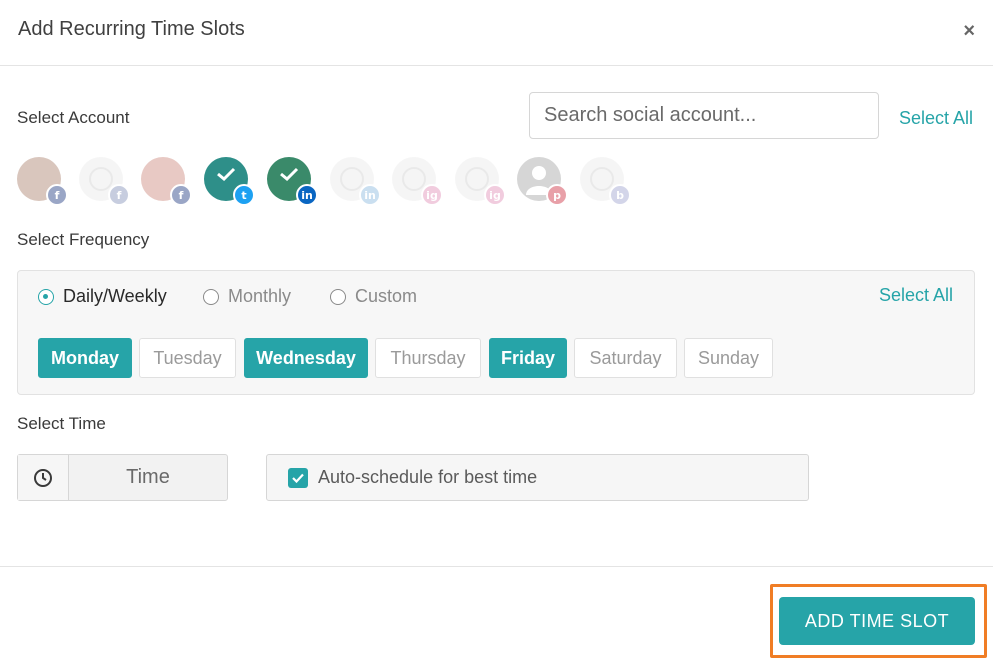 This screenshot has height=662, width=993. Describe the element at coordinates (83, 239) in the screenshot. I see `select-frequency-label: Select Frequency` at that location.